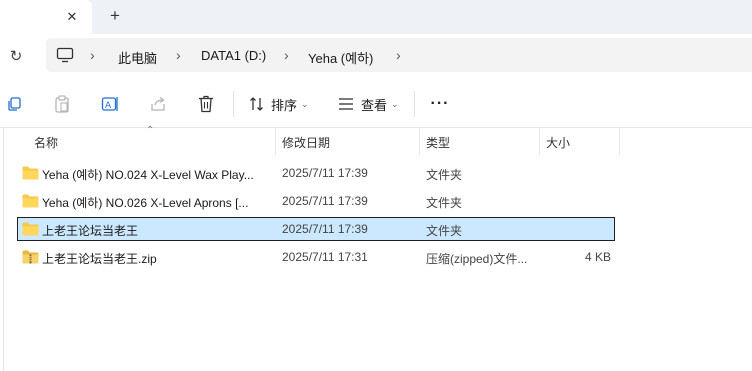 The image size is (752, 371). I want to click on file-date: 2025/7/11 17:31, so click(325, 257).